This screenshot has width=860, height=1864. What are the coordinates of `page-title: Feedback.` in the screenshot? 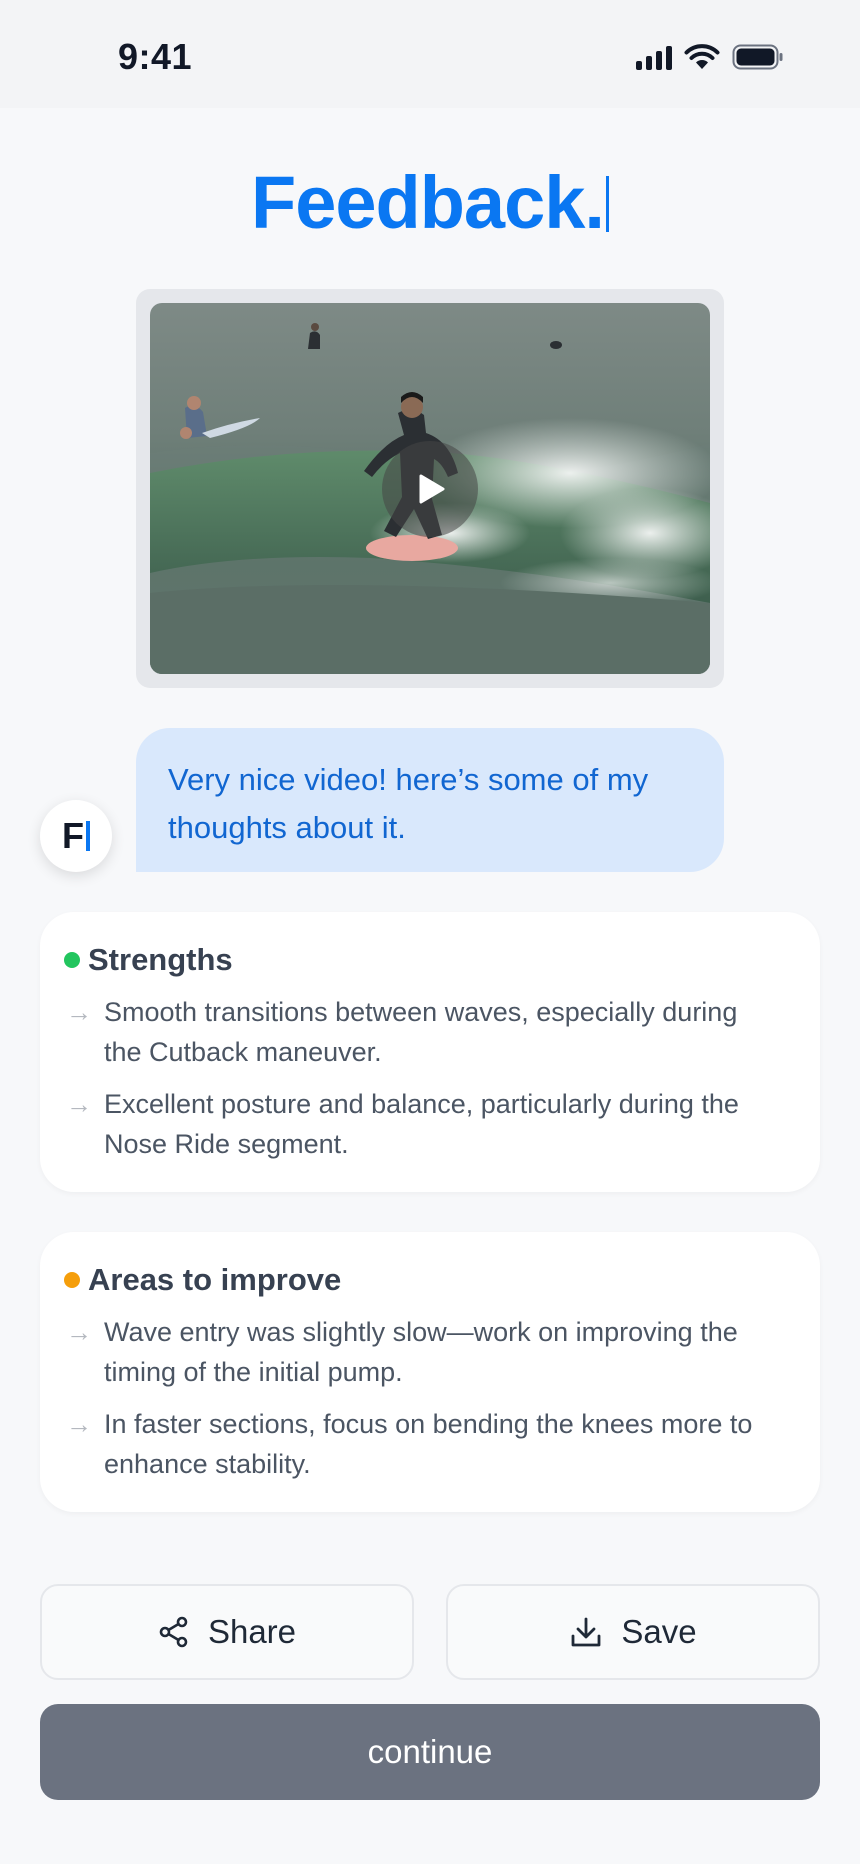 It's located at (430, 202).